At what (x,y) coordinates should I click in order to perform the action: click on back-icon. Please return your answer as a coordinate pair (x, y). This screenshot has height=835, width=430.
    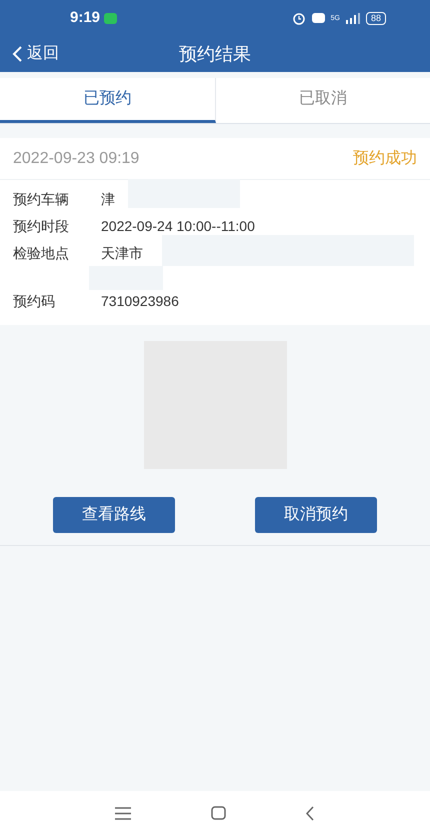
    Looking at the image, I should click on (310, 813).